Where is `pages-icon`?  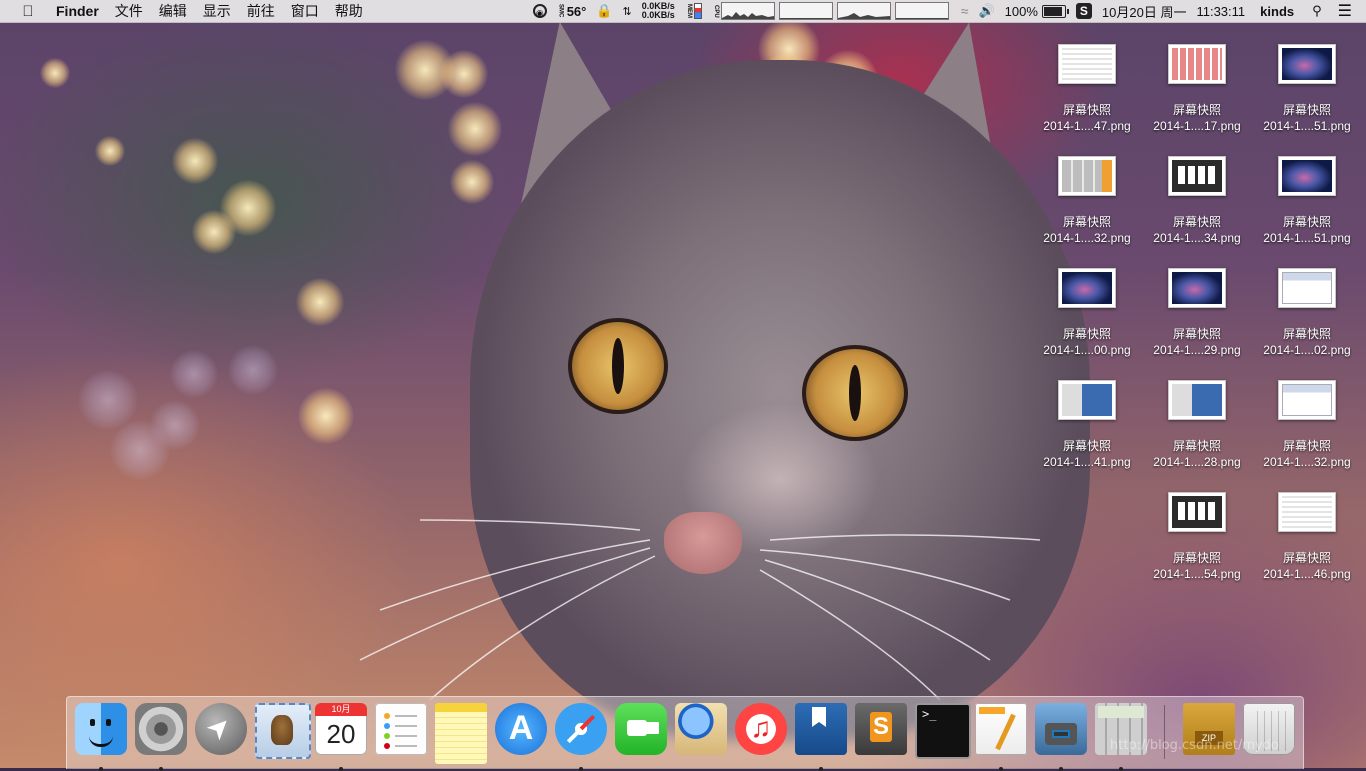
pages-icon is located at coordinates (1001, 737).